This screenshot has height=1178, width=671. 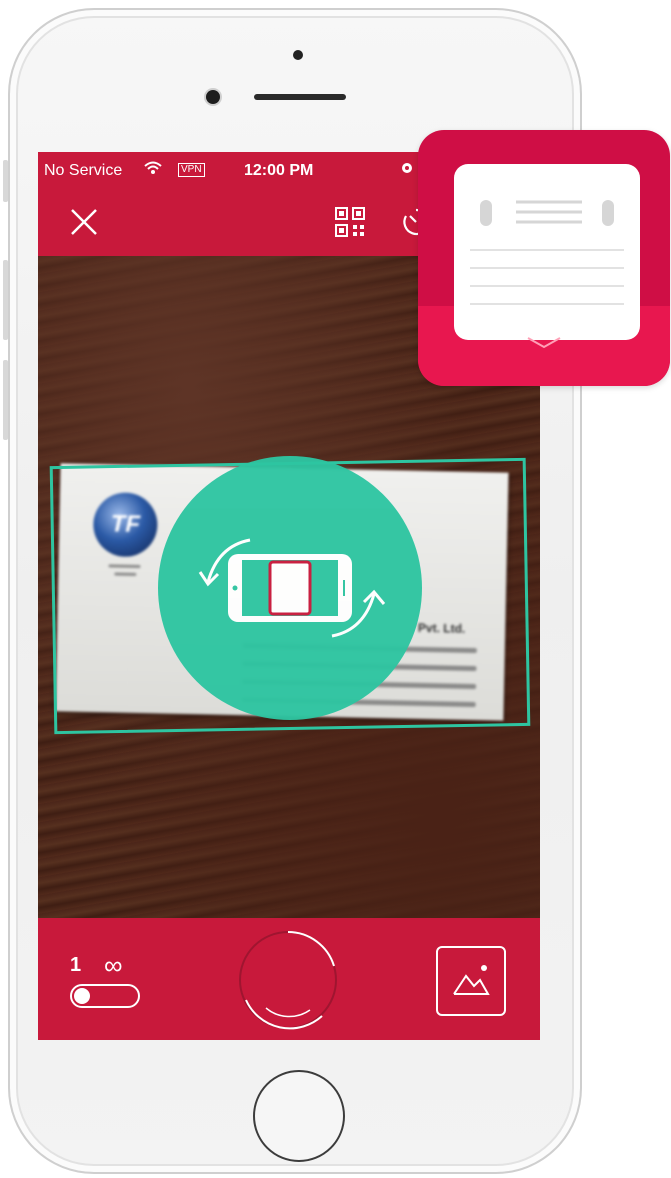 I want to click on vpn-badge: VPN, so click(x=191, y=170).